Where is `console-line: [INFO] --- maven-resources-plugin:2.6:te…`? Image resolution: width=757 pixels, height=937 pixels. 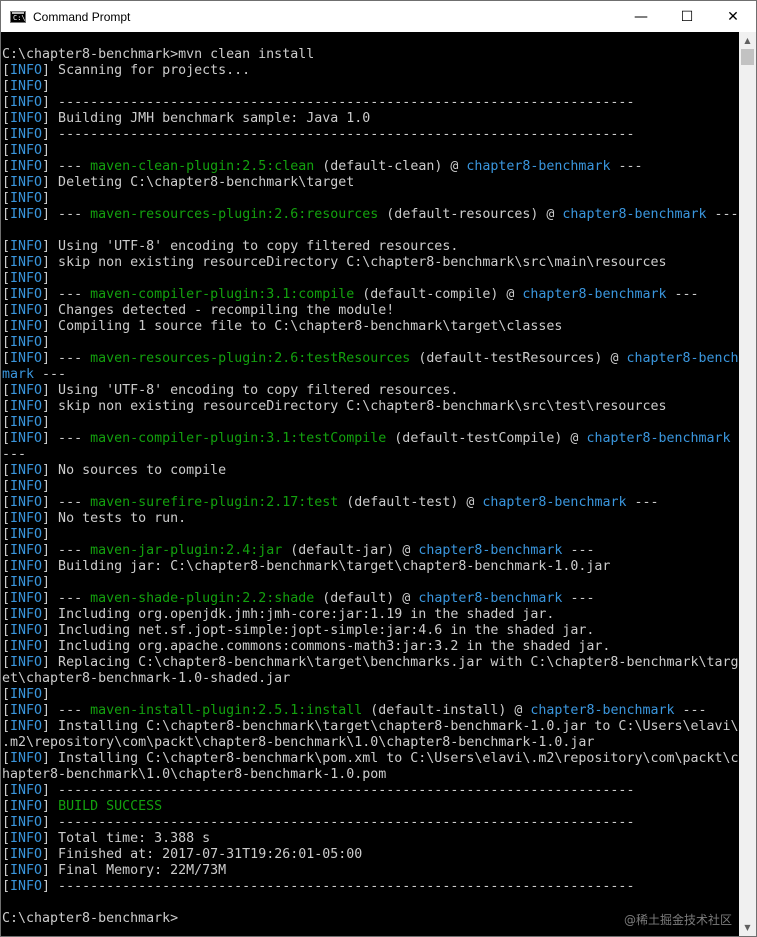 console-line: [INFO] --- maven-resources-plugin:2.6:te… is located at coordinates (370, 359).